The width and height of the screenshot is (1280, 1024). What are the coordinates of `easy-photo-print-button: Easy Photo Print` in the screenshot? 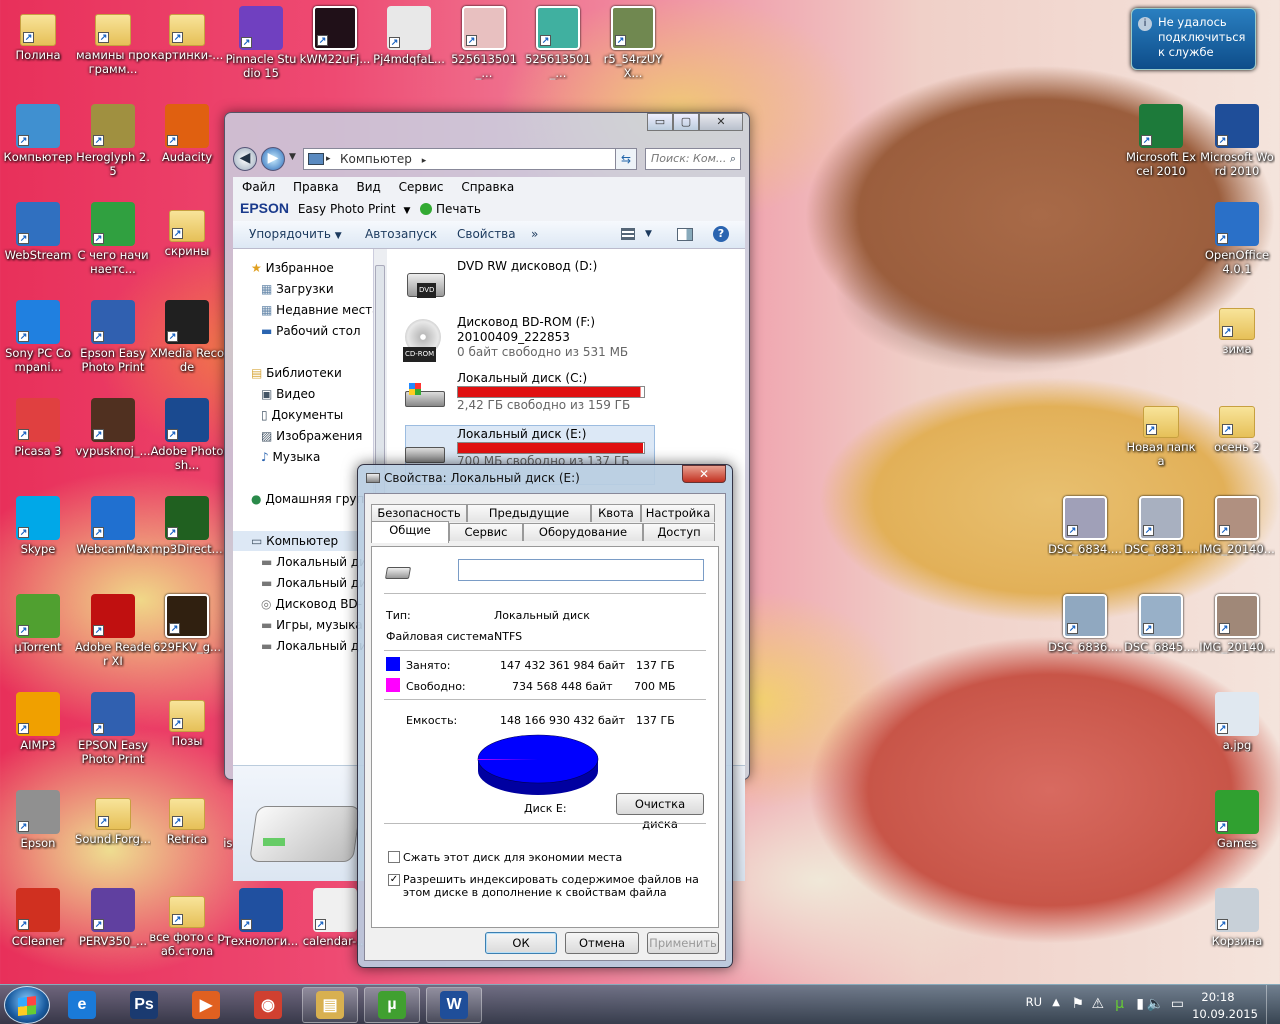 It's located at (347, 209).